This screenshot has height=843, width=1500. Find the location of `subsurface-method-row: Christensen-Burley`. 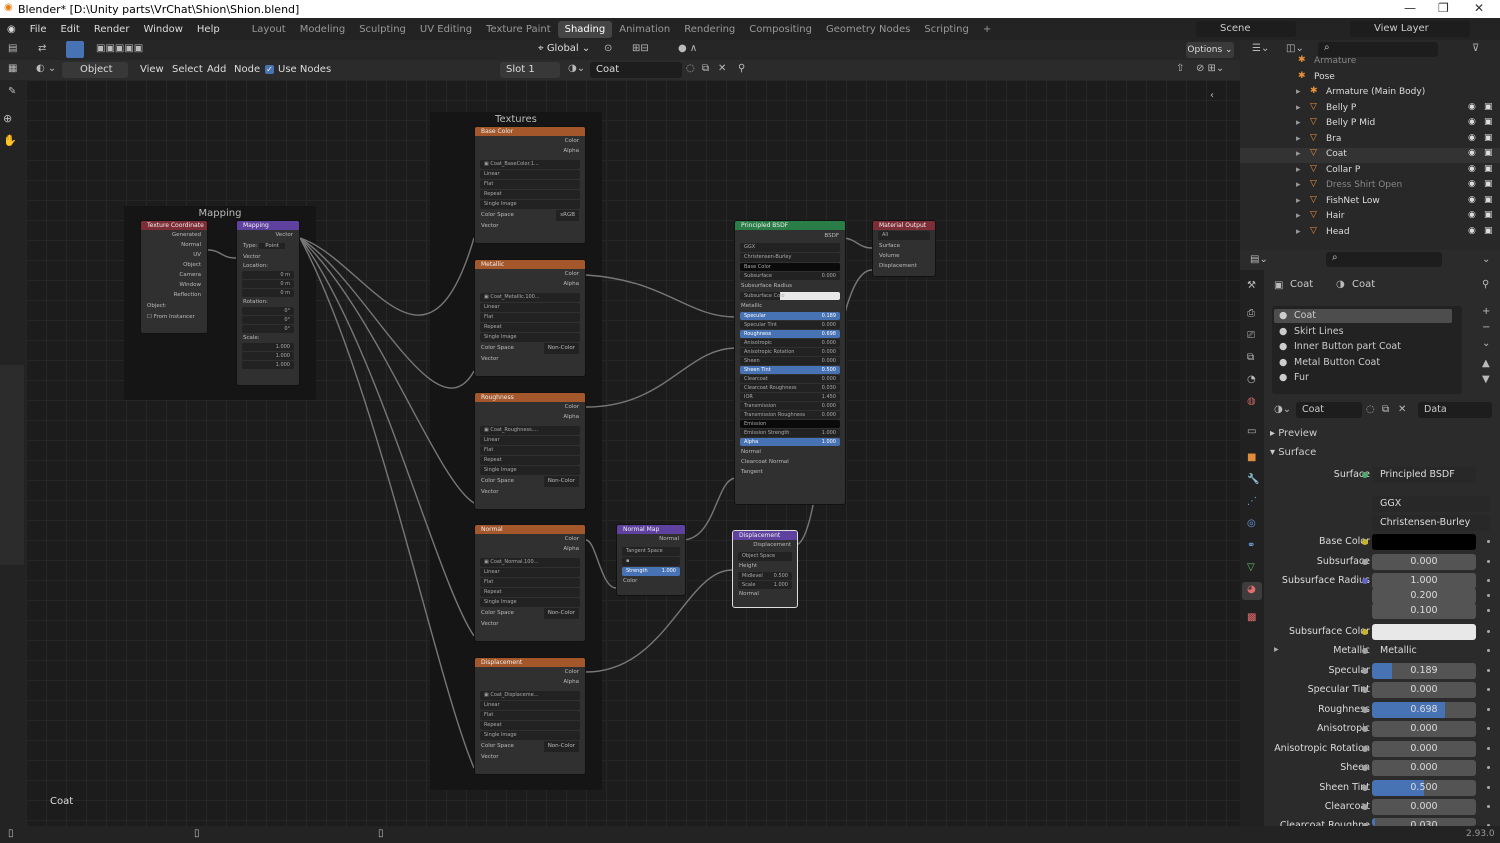

subsurface-method-row: Christensen-Burley is located at coordinates (1382, 523).